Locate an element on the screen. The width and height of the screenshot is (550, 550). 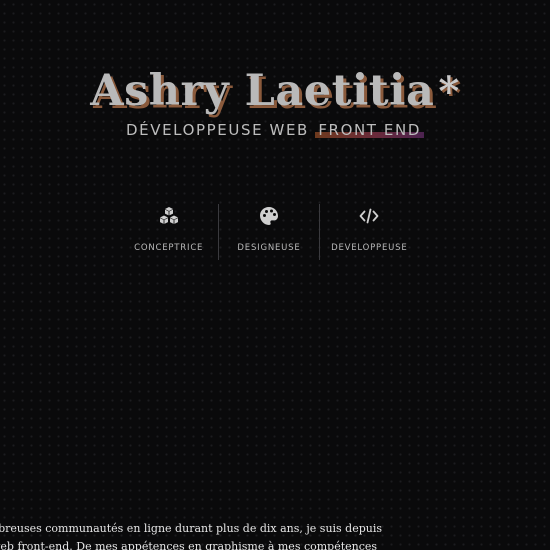
role-label: DESIGNEUSE is located at coordinates (269, 248).